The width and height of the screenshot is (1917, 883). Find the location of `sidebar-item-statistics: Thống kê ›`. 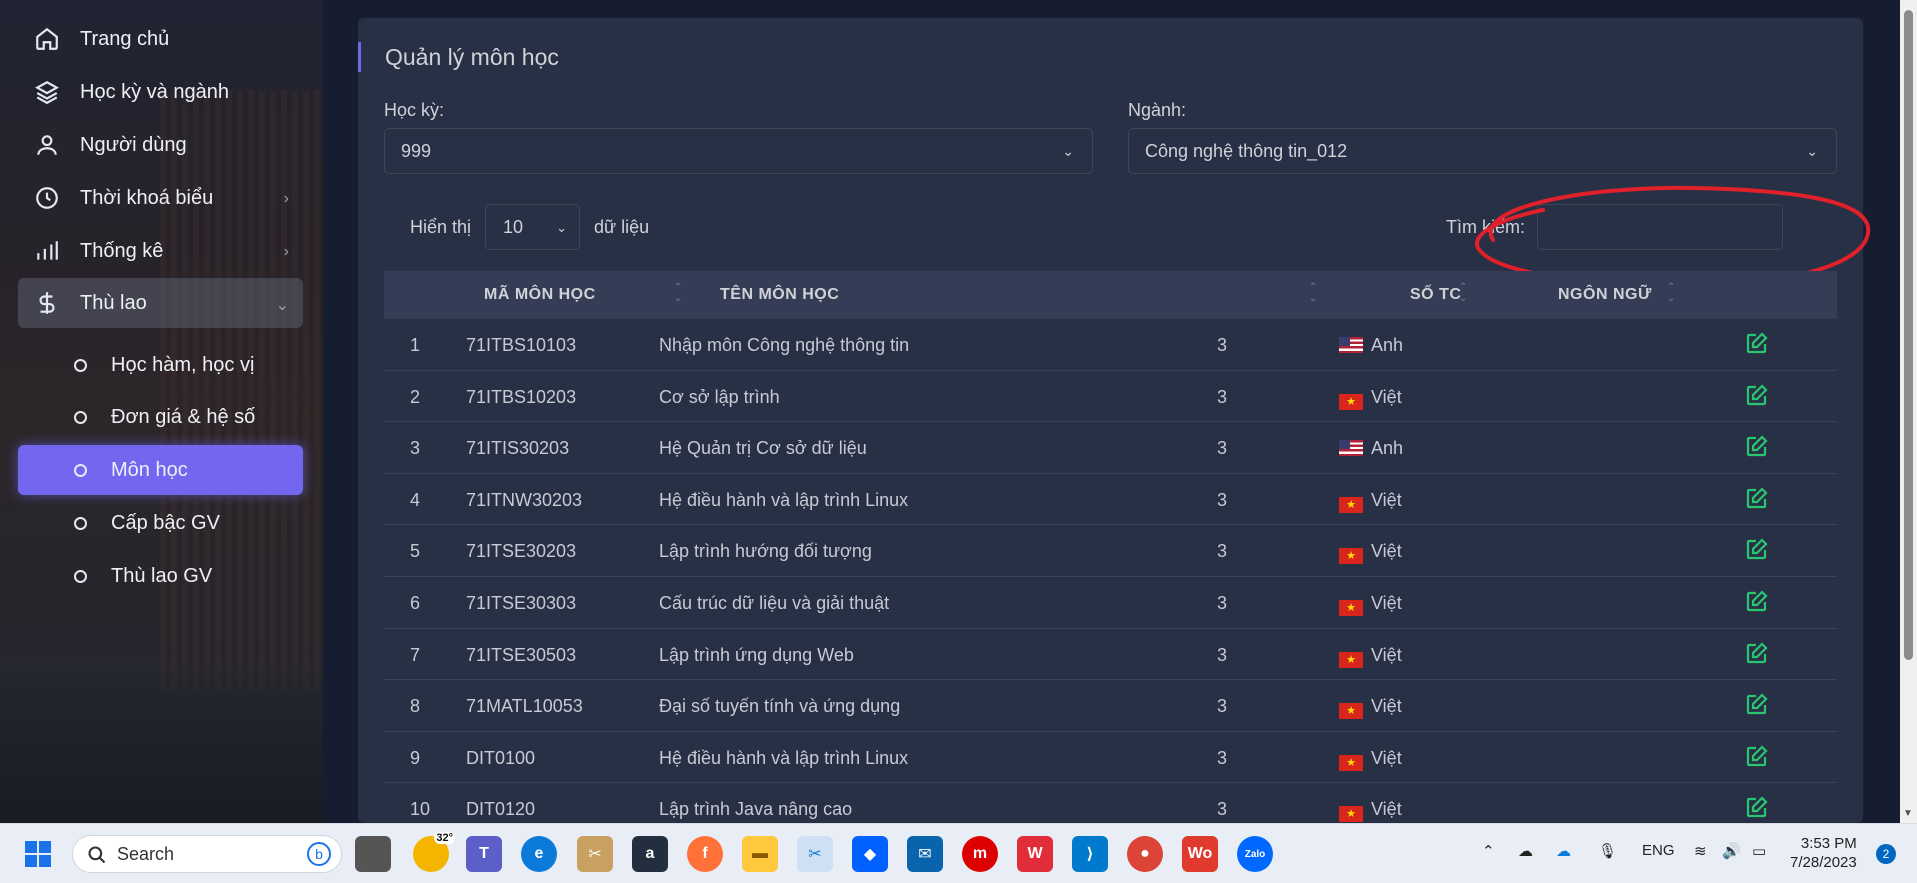

sidebar-item-statistics: Thống kê › is located at coordinates (160, 251).